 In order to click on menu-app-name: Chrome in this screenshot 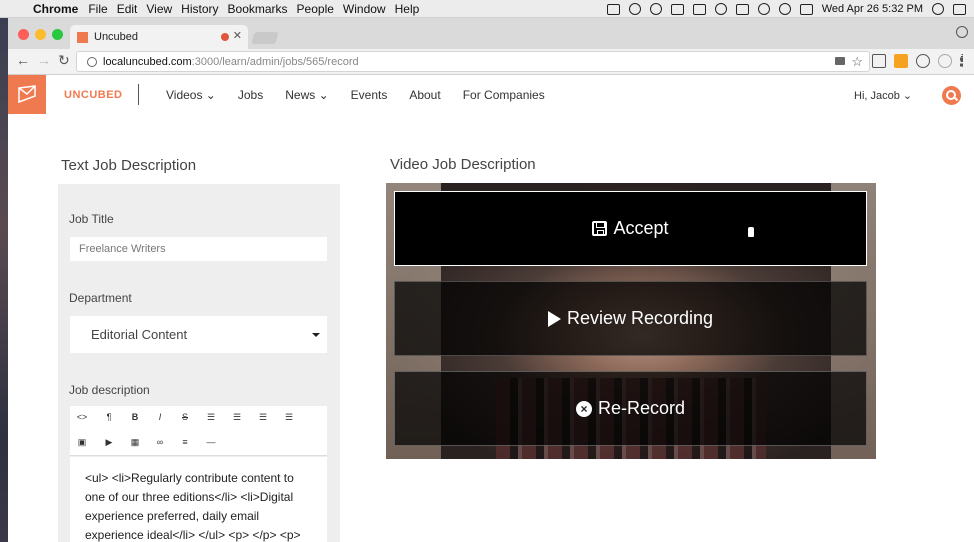, I will do `click(59, 9)`.